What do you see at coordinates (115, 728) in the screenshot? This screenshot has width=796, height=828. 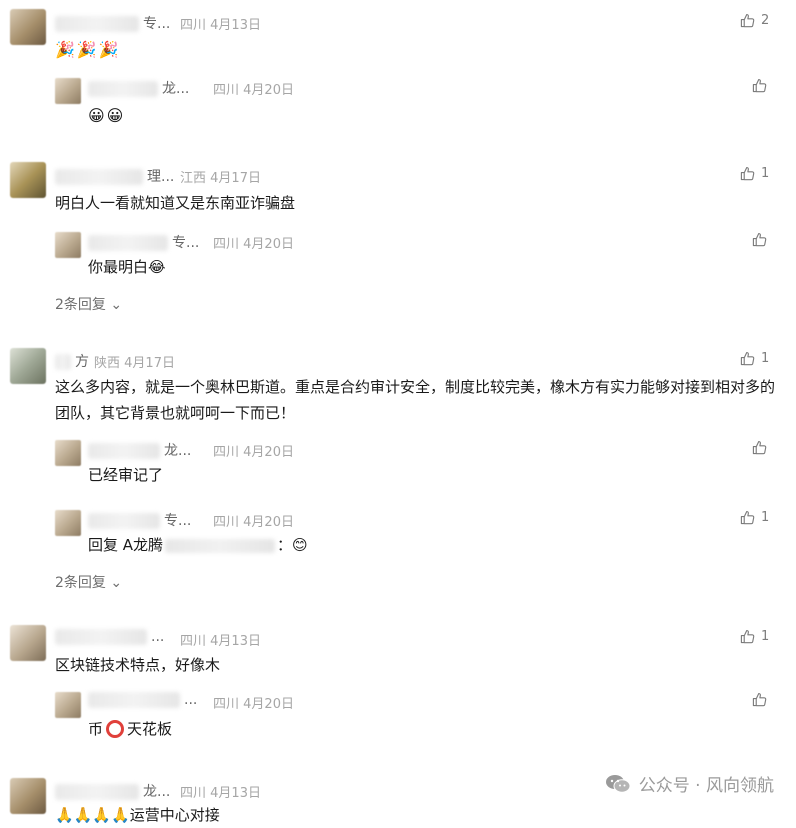 I see `red-circle-emoji` at bounding box center [115, 728].